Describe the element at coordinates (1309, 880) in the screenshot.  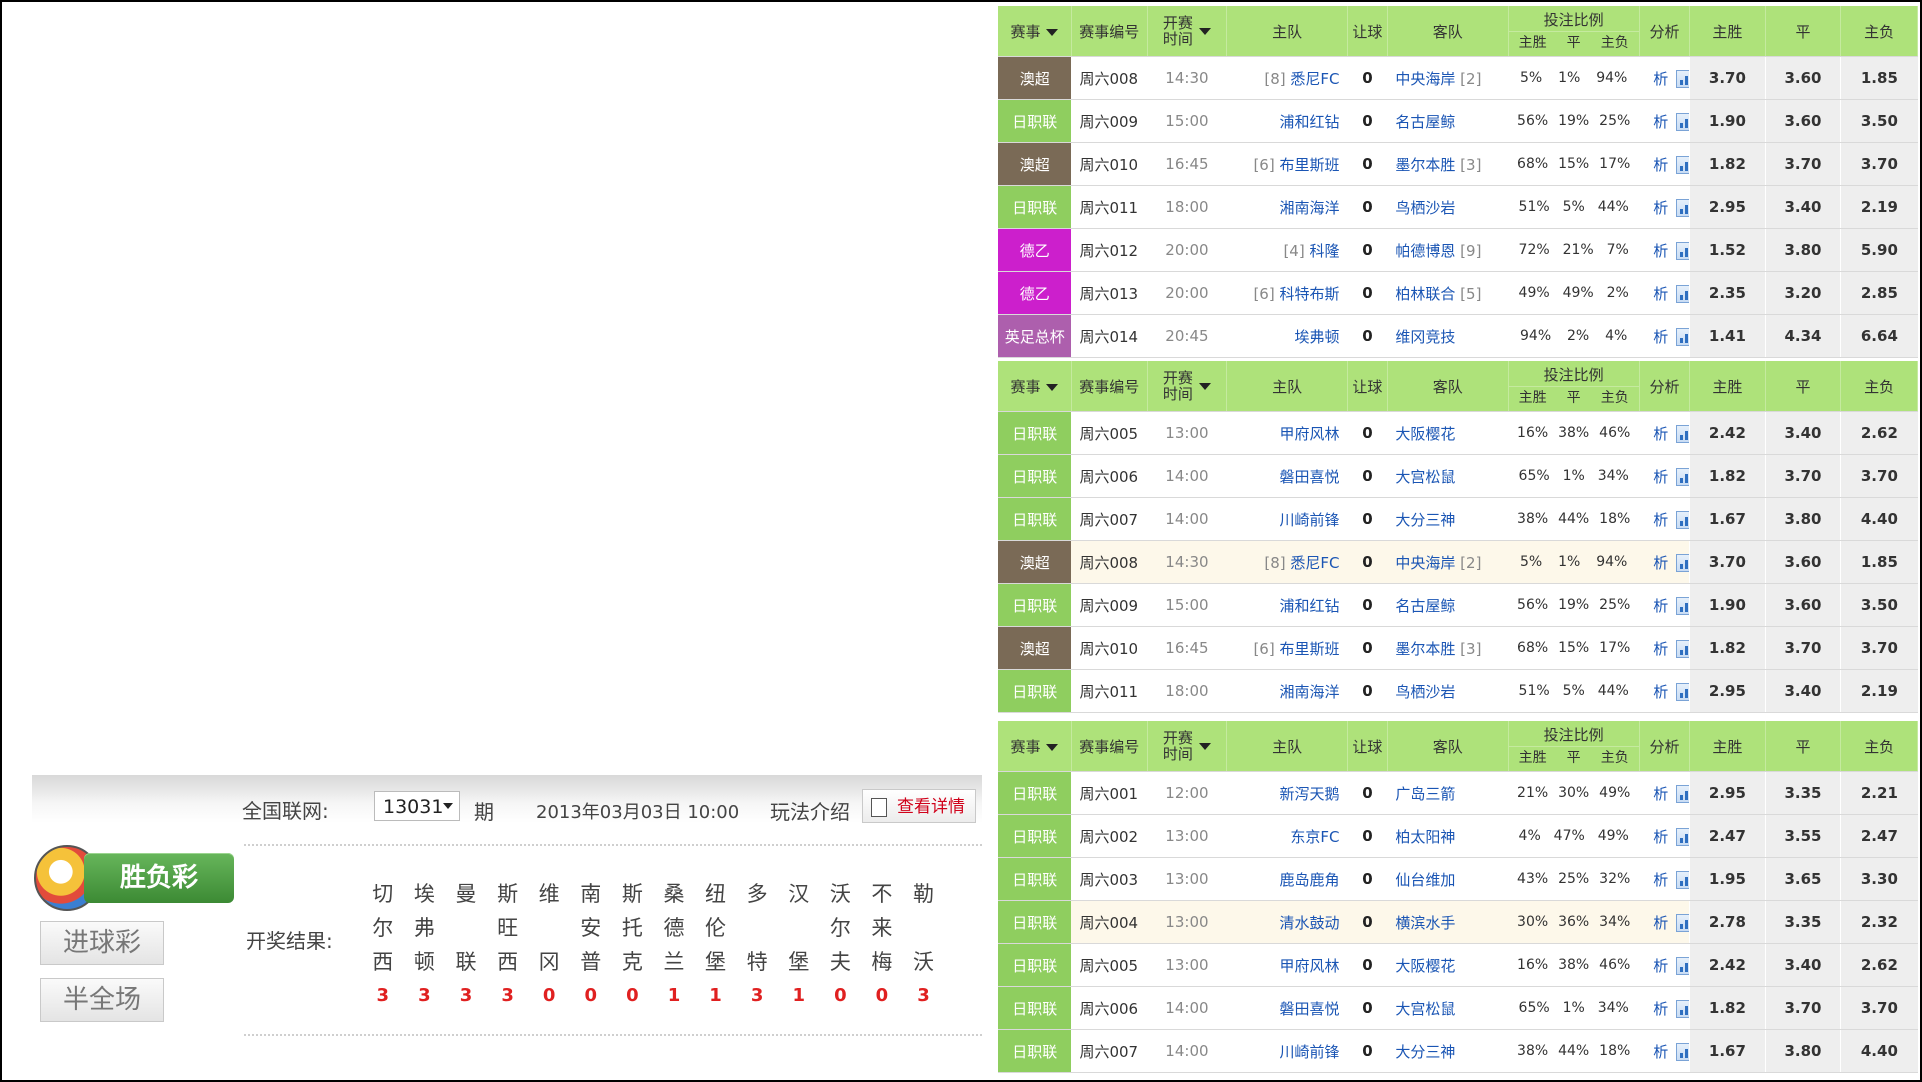
I see `home-team-link: 鹿岛鹿角` at that location.